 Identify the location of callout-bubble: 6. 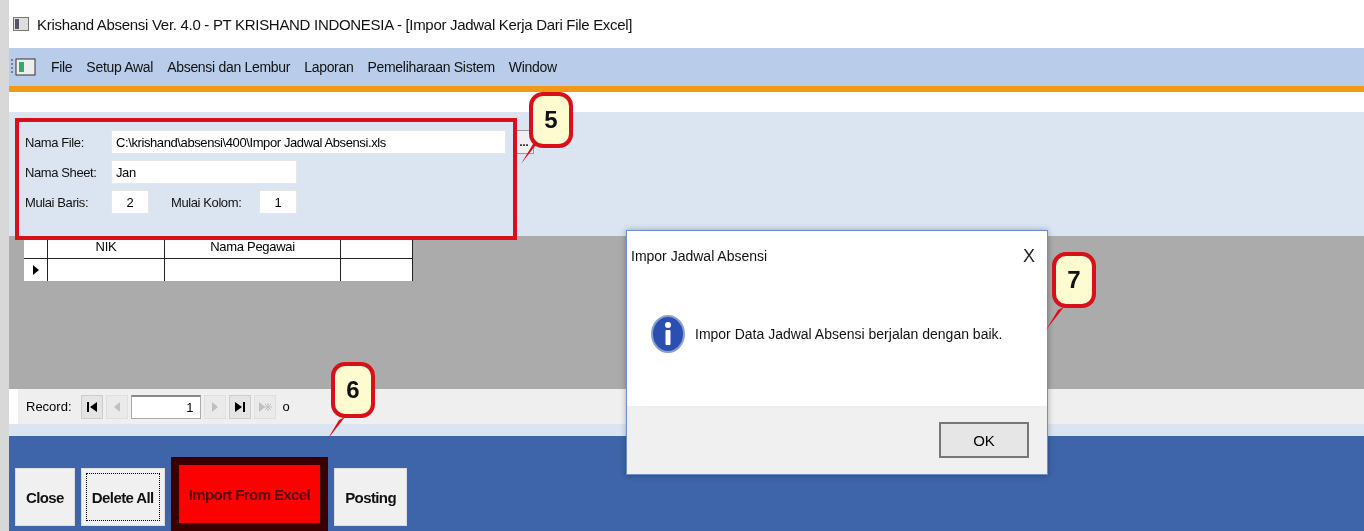
(353, 390).